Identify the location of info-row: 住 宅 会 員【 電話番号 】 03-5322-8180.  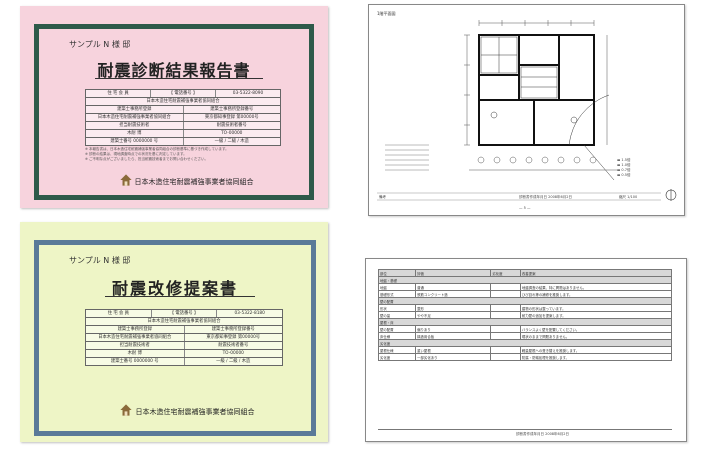
(184, 313).